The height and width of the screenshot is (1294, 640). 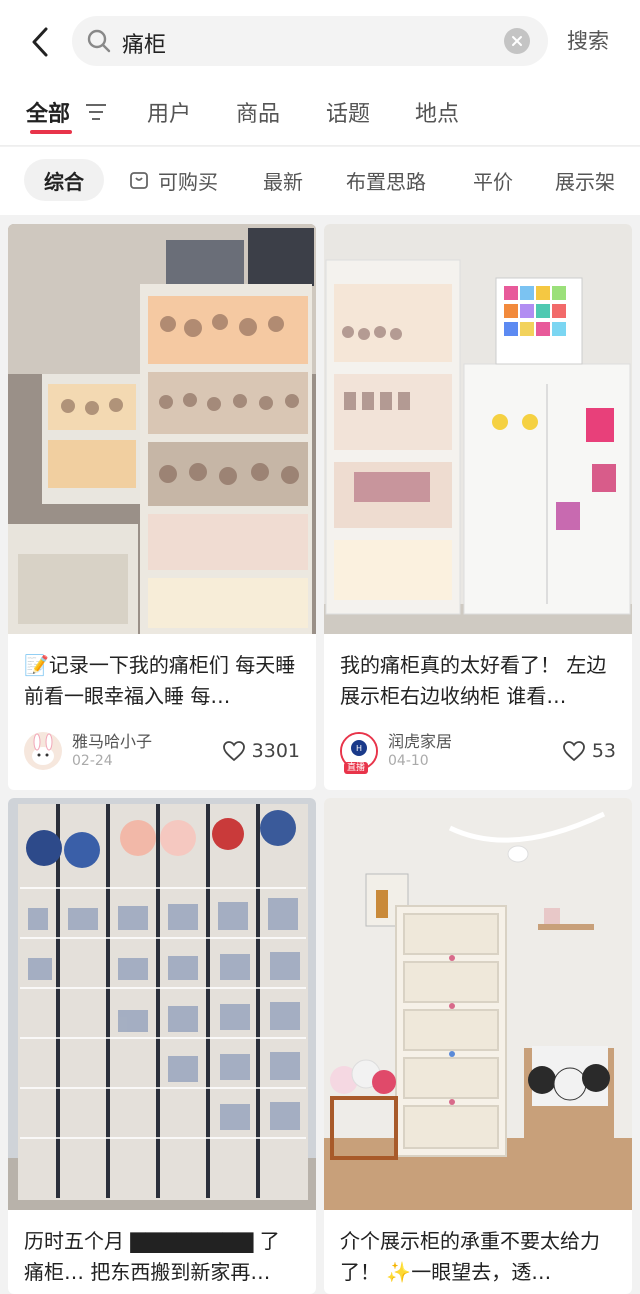 What do you see at coordinates (310, 41) in the screenshot?
I see `search-bar: 痛柜` at bounding box center [310, 41].